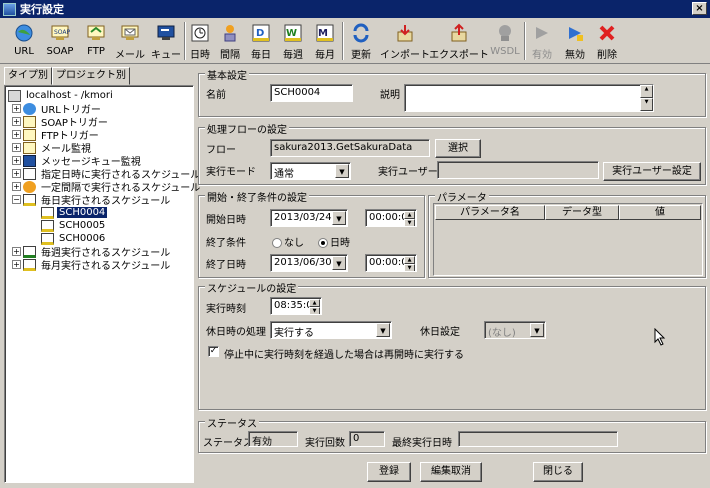  I want to click on tab-by-project: プロジェクト別, so click(91, 76).